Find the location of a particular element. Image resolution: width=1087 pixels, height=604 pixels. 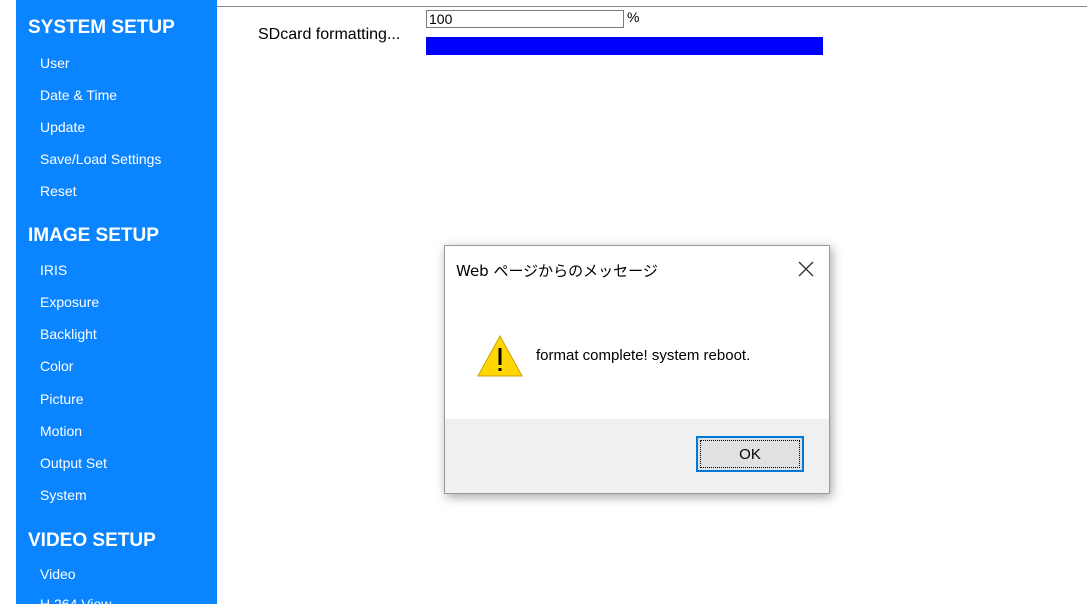

dialog-message: format complete! system reboot. is located at coordinates (643, 355).